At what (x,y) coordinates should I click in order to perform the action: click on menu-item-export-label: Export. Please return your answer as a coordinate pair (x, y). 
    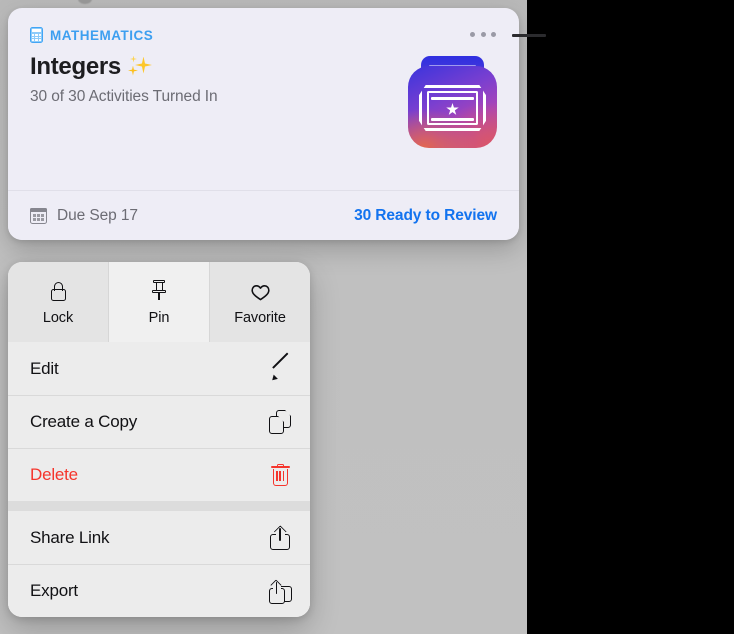
    Looking at the image, I should click on (54, 590).